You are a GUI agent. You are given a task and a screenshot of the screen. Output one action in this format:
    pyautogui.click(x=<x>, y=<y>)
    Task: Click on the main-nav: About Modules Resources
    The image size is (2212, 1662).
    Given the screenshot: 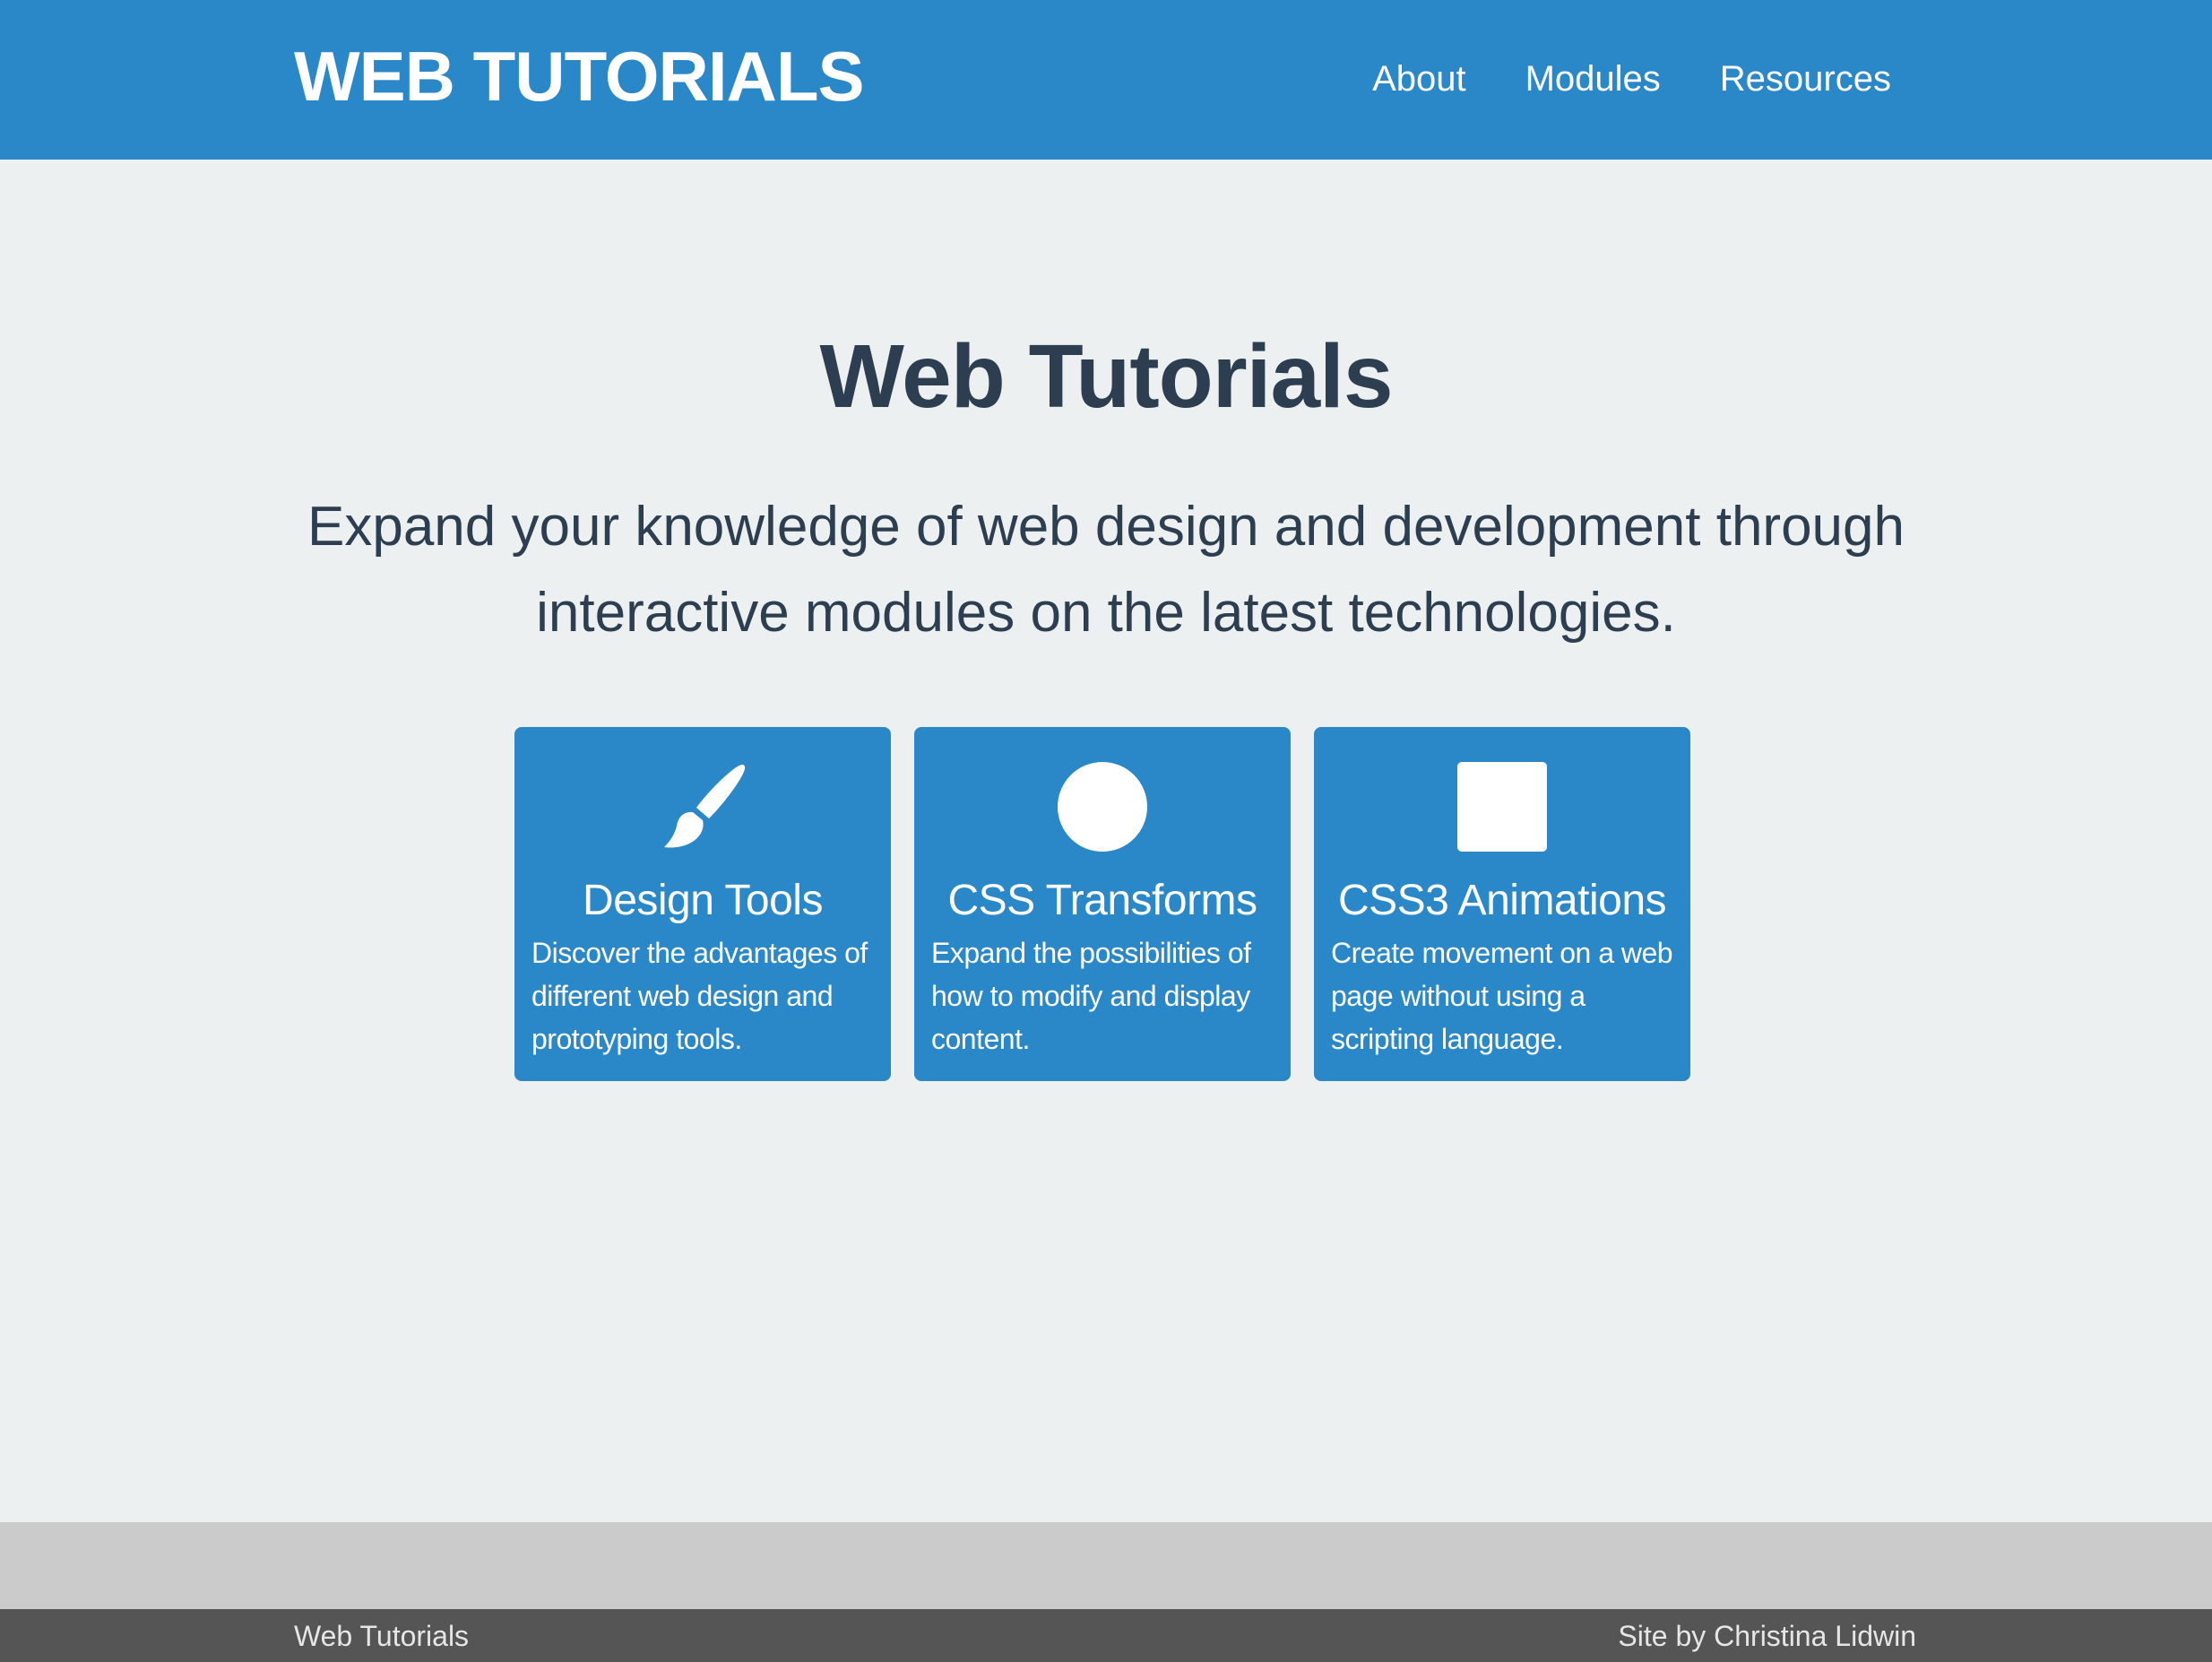 What is the action you would take?
    pyautogui.click(x=1631, y=79)
    